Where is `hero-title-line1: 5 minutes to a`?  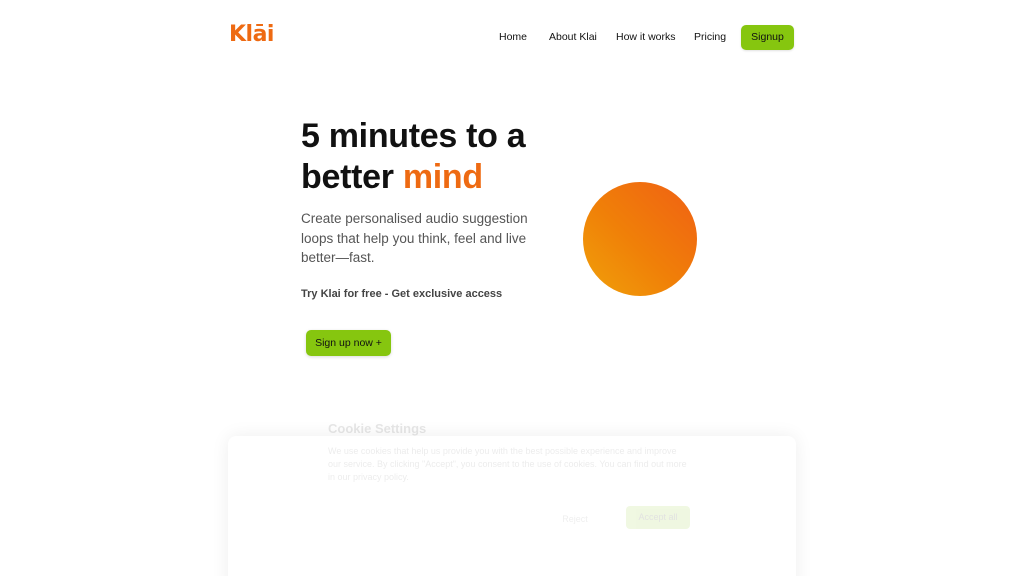 hero-title-line1: 5 minutes to a is located at coordinates (413, 136).